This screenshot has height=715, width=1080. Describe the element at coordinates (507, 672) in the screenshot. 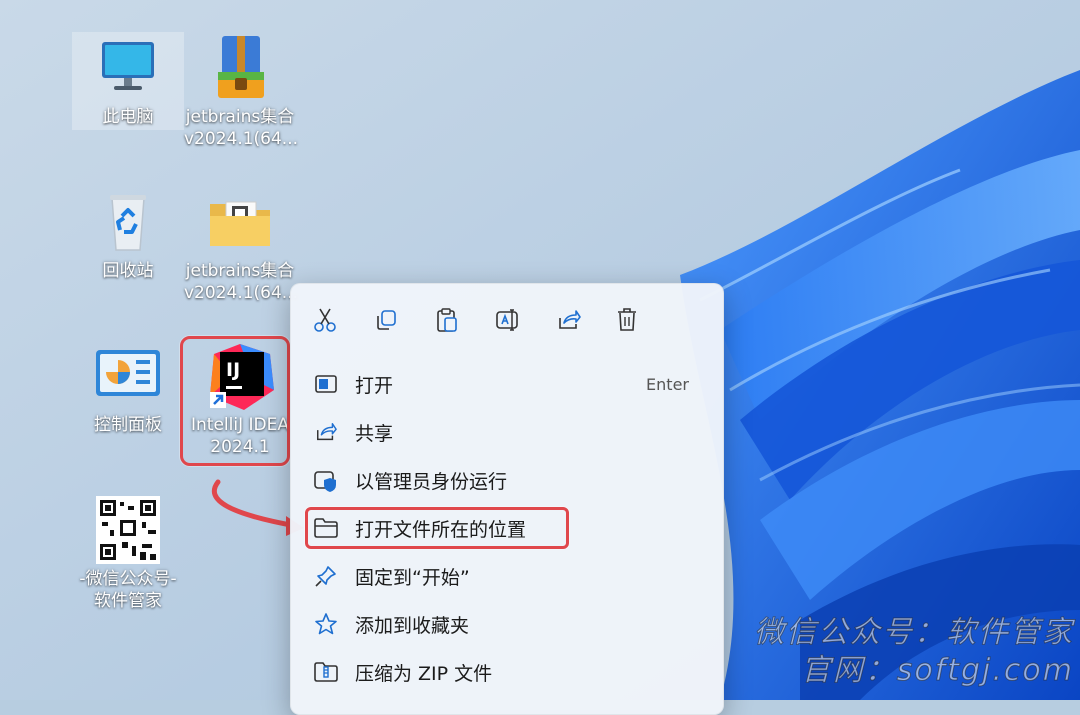

I see `menu-item-compress-zip: 压缩为 ZIP 文件` at that location.